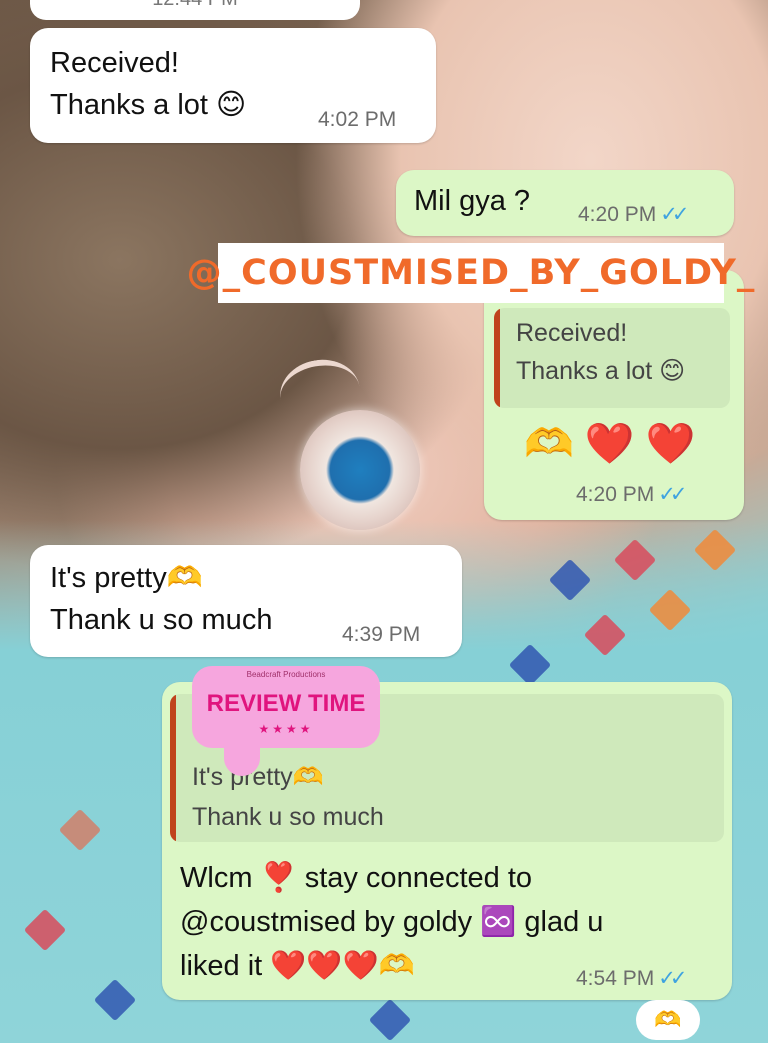 The height and width of the screenshot is (1043, 768). What do you see at coordinates (114, 63) in the screenshot?
I see `message-line: Received!` at bounding box center [114, 63].